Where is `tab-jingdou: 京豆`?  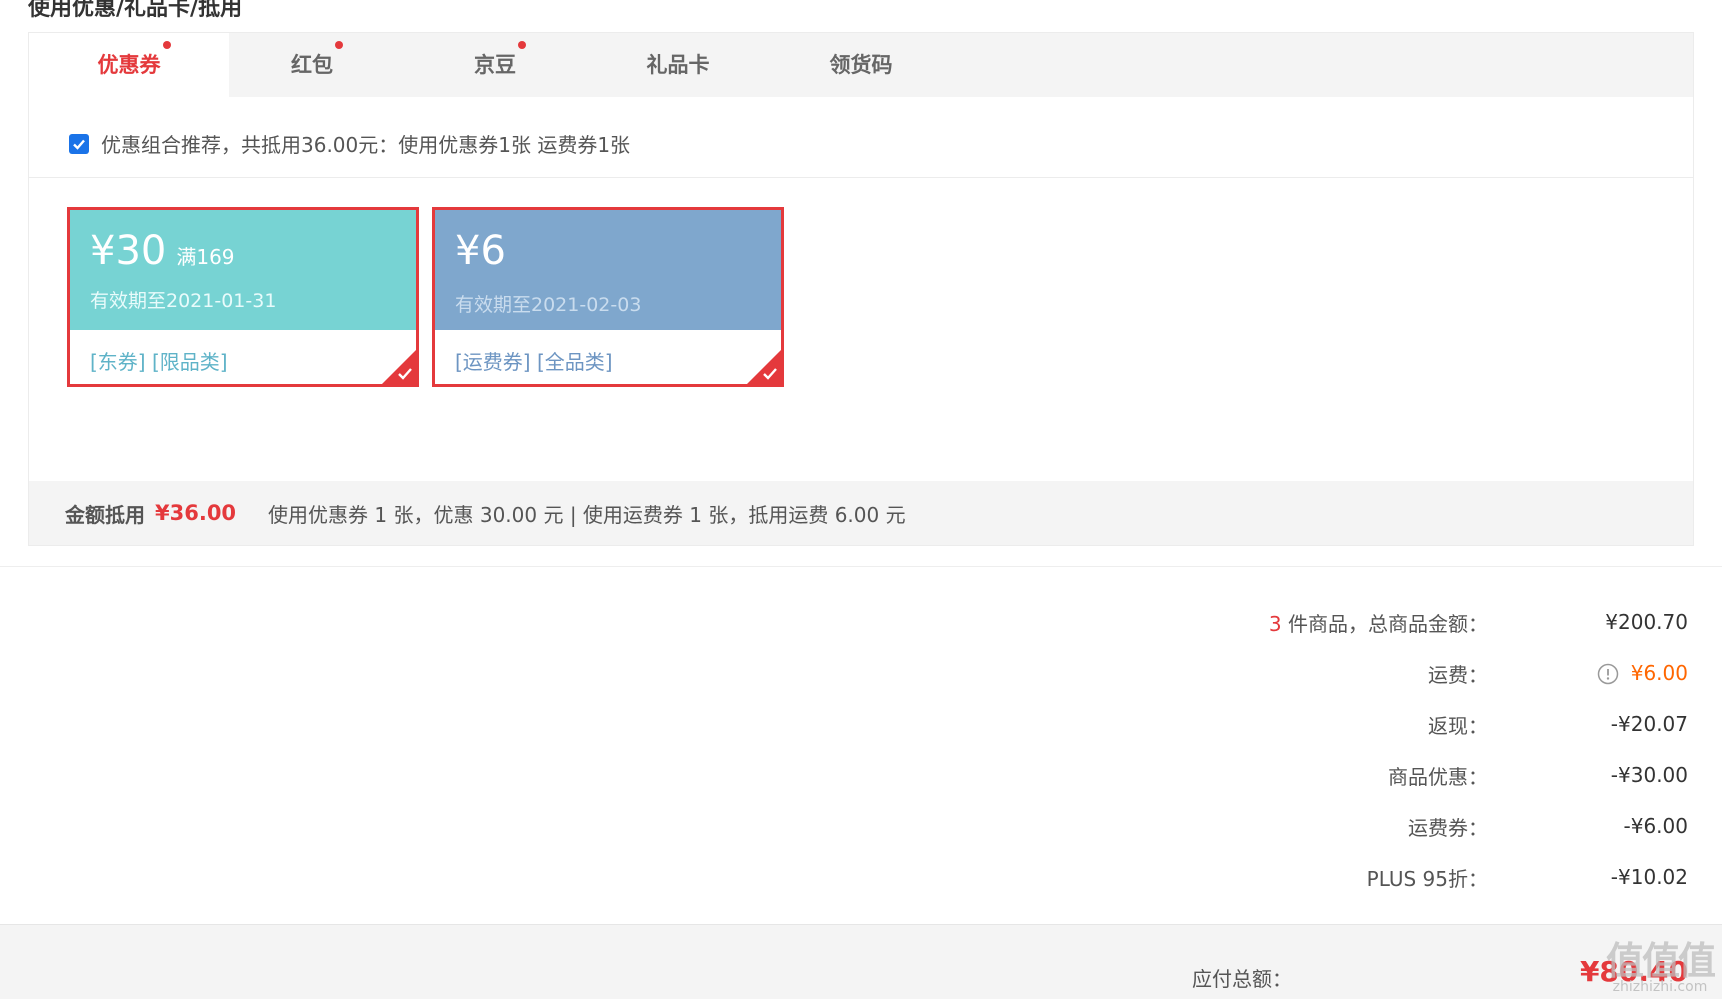 tab-jingdou: 京豆 is located at coordinates (495, 65).